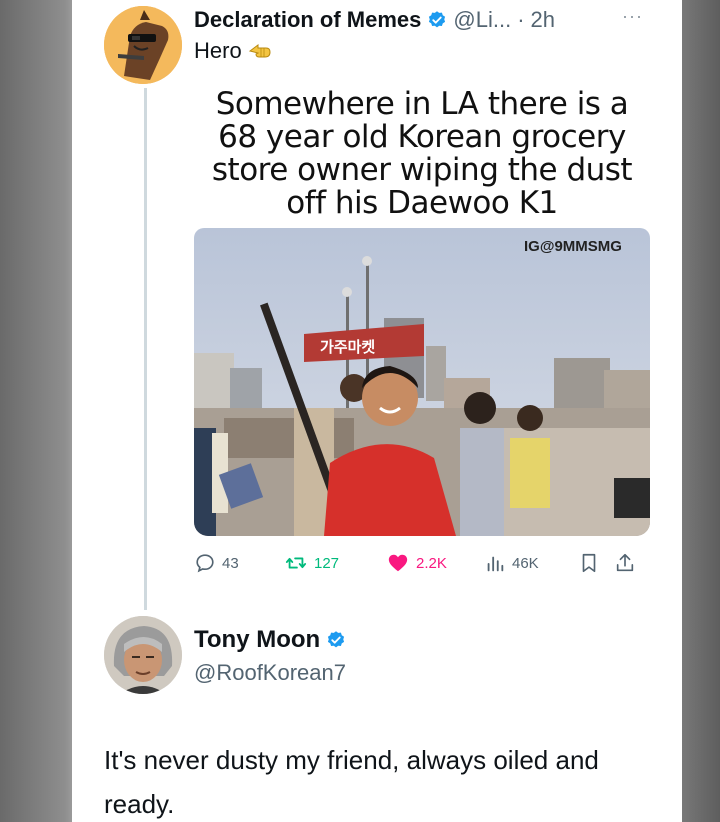 Image resolution: width=720 pixels, height=822 pixels. I want to click on pointing-hand-icon, so click(259, 51).